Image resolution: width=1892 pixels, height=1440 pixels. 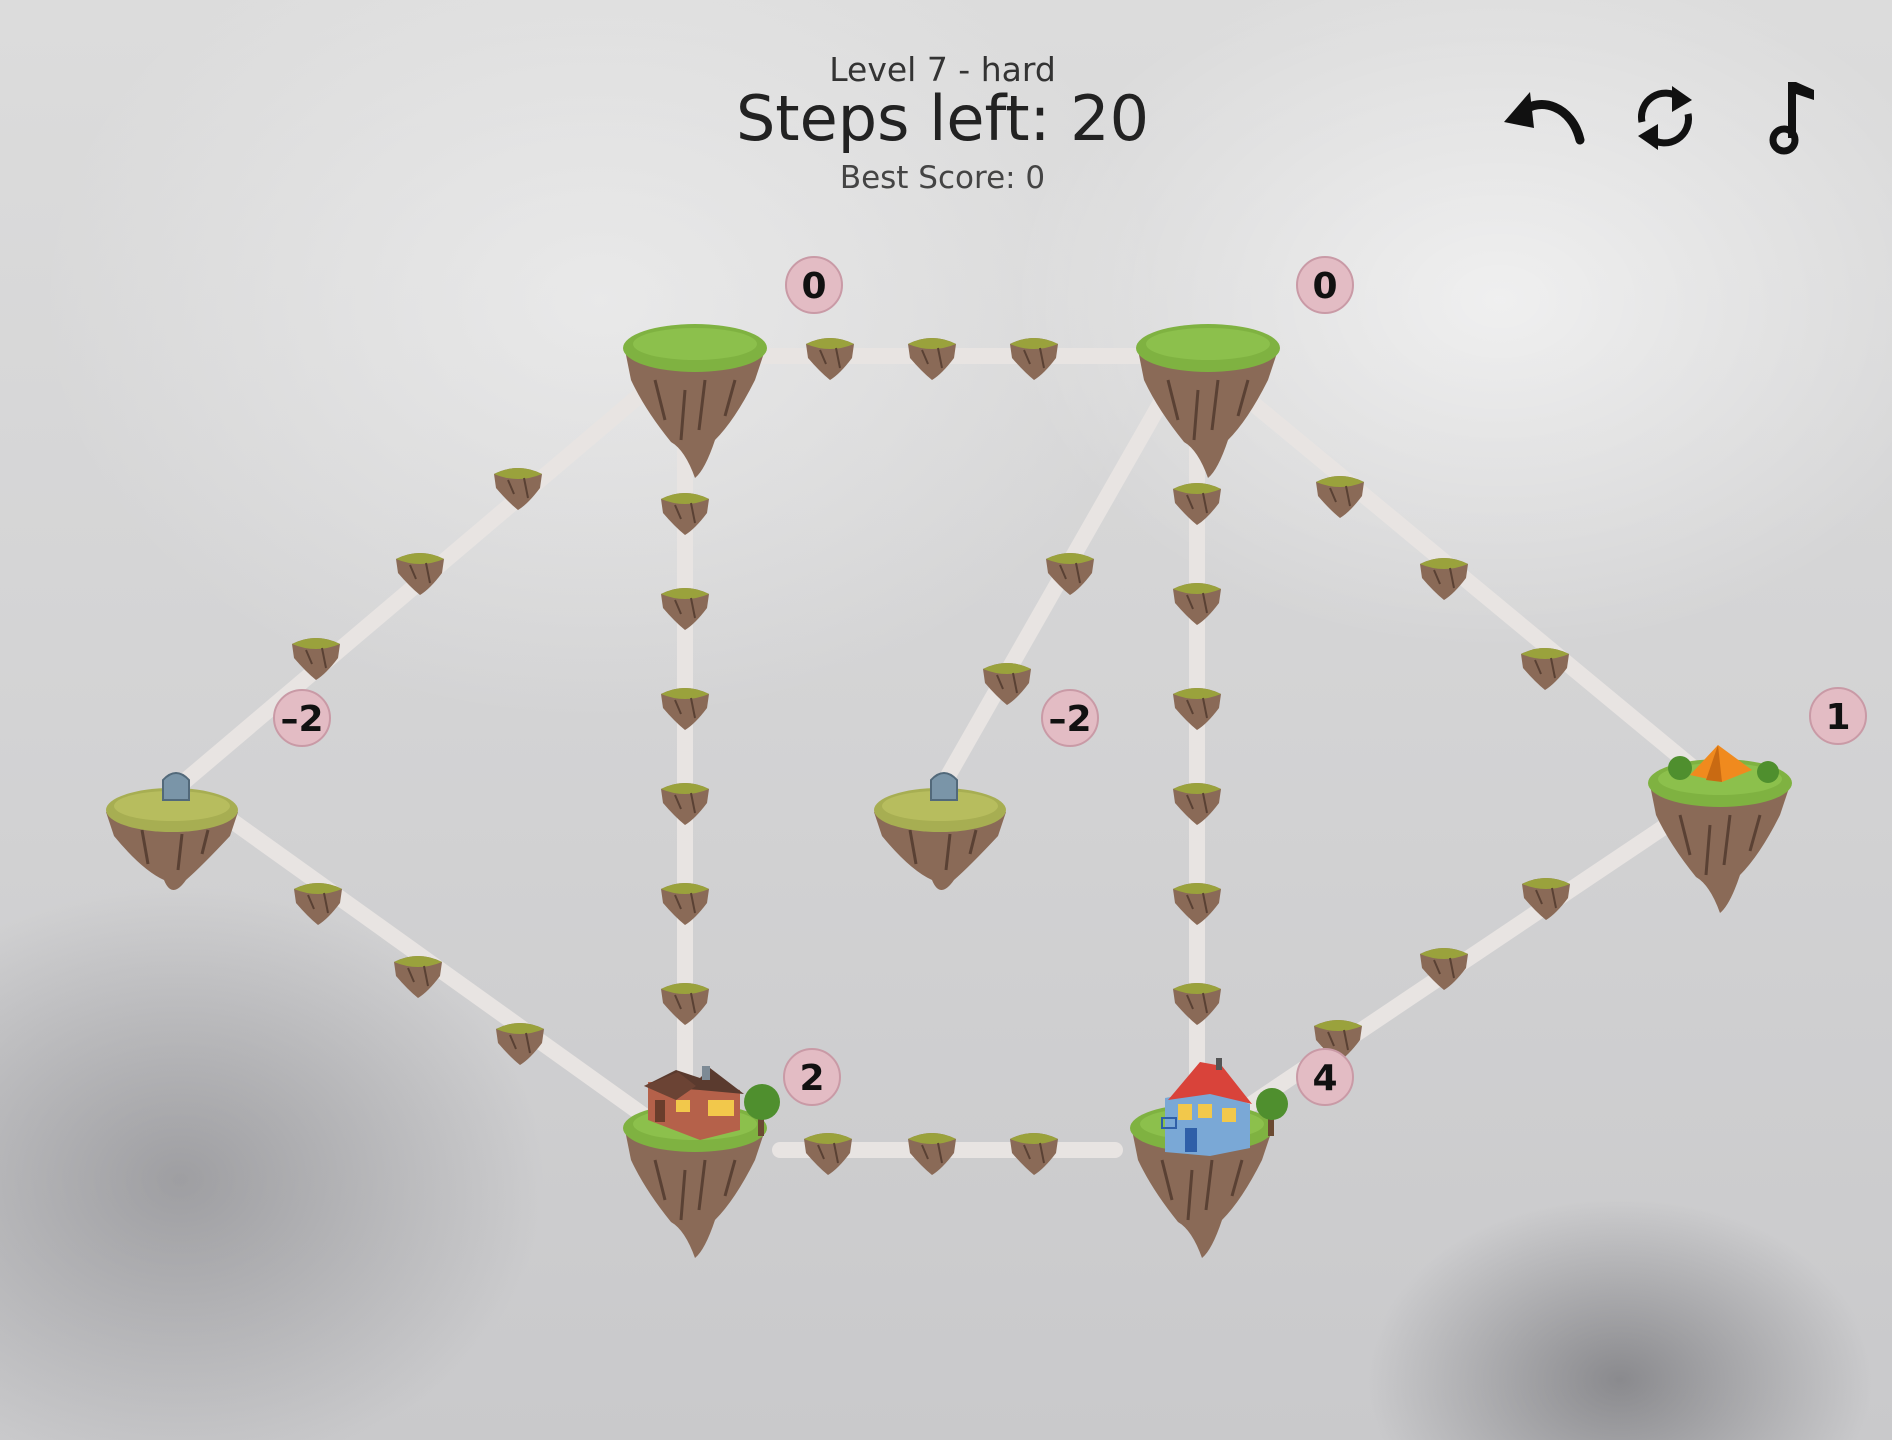 I want to click on badge-value: 2, so click(x=811, y=1078).